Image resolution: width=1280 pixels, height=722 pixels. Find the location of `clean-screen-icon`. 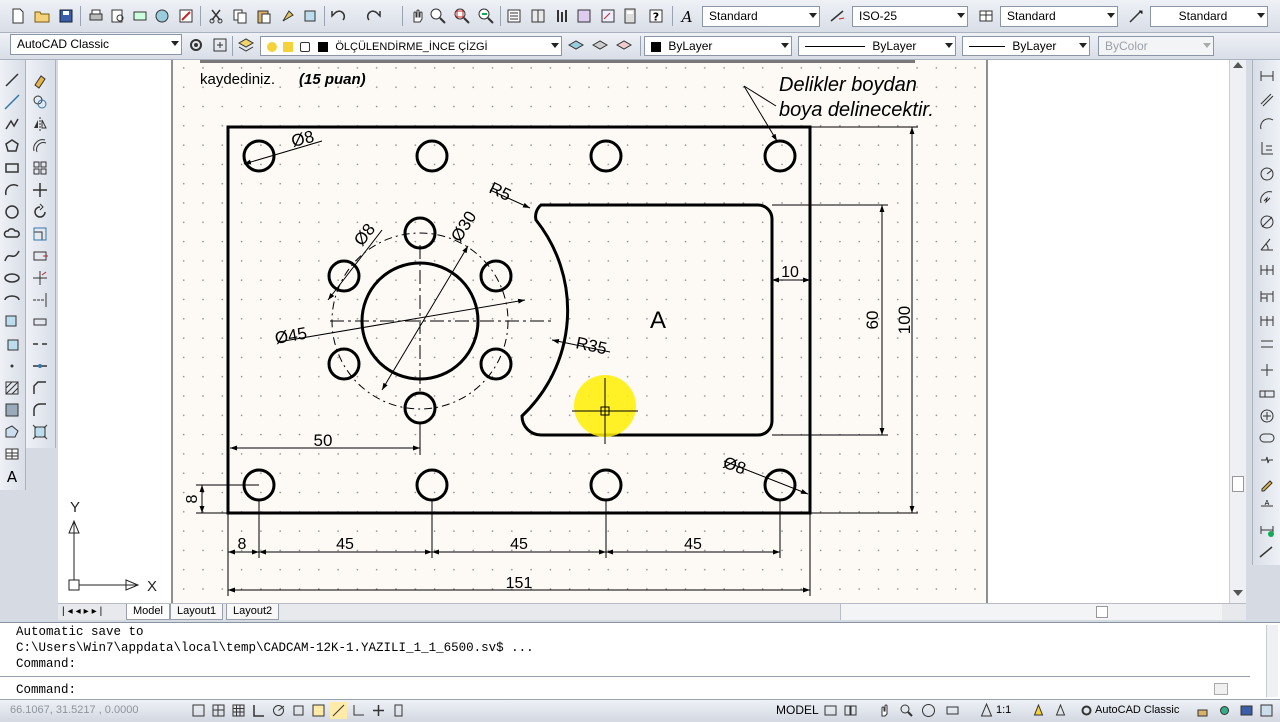

clean-screen-icon is located at coordinates (1266, 710).